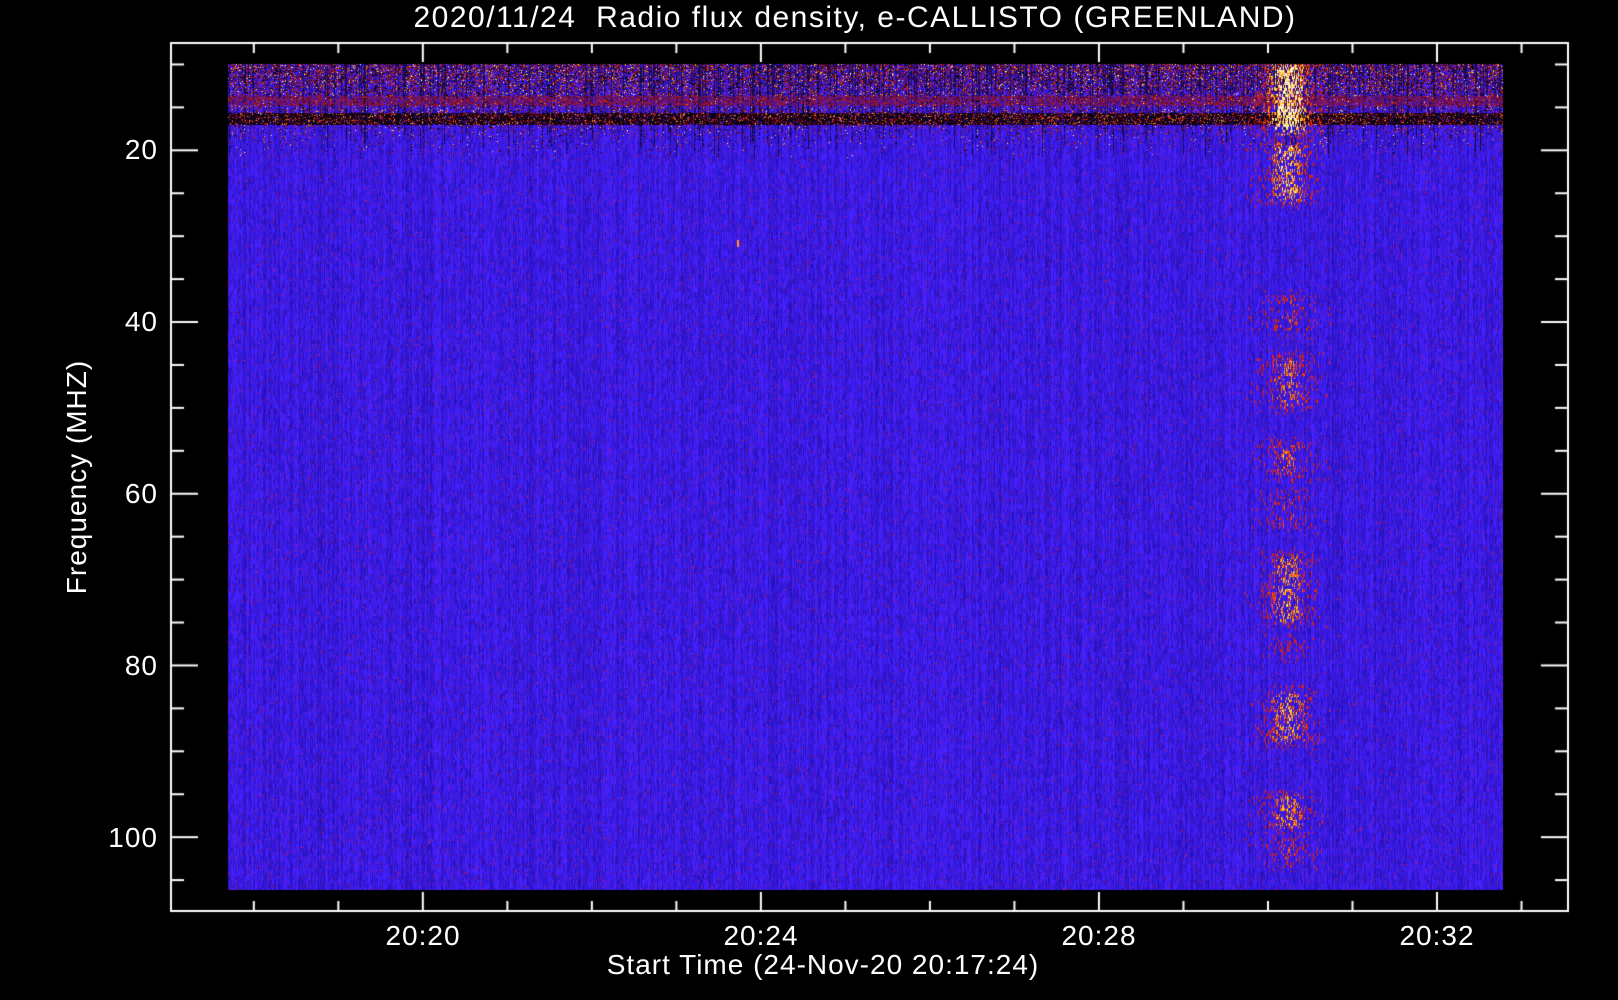  I want to click on x-tick-label-2020: 20:20, so click(423, 935).